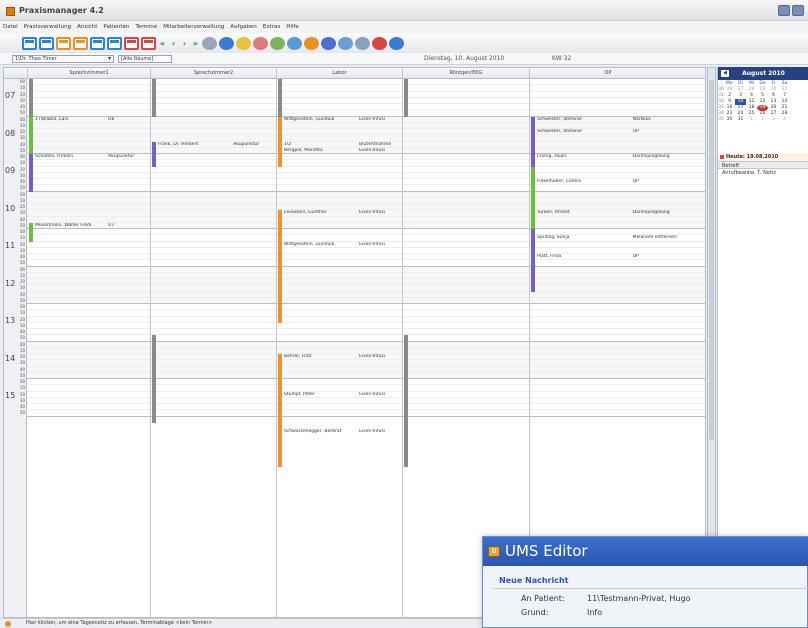 Image resolution: width=808 pixels, height=628 pixels. I want to click on mini-calendar-day: 2, so click(762, 120).